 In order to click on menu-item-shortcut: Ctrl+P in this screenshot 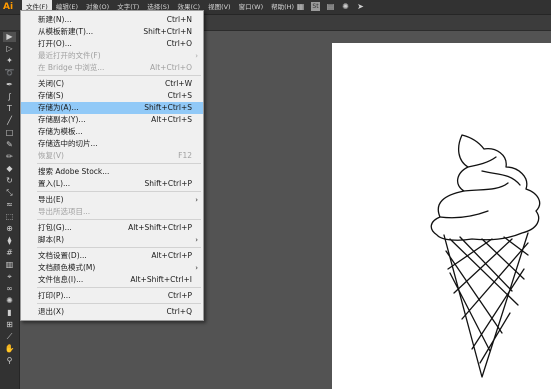, I will do `click(179, 295)`.